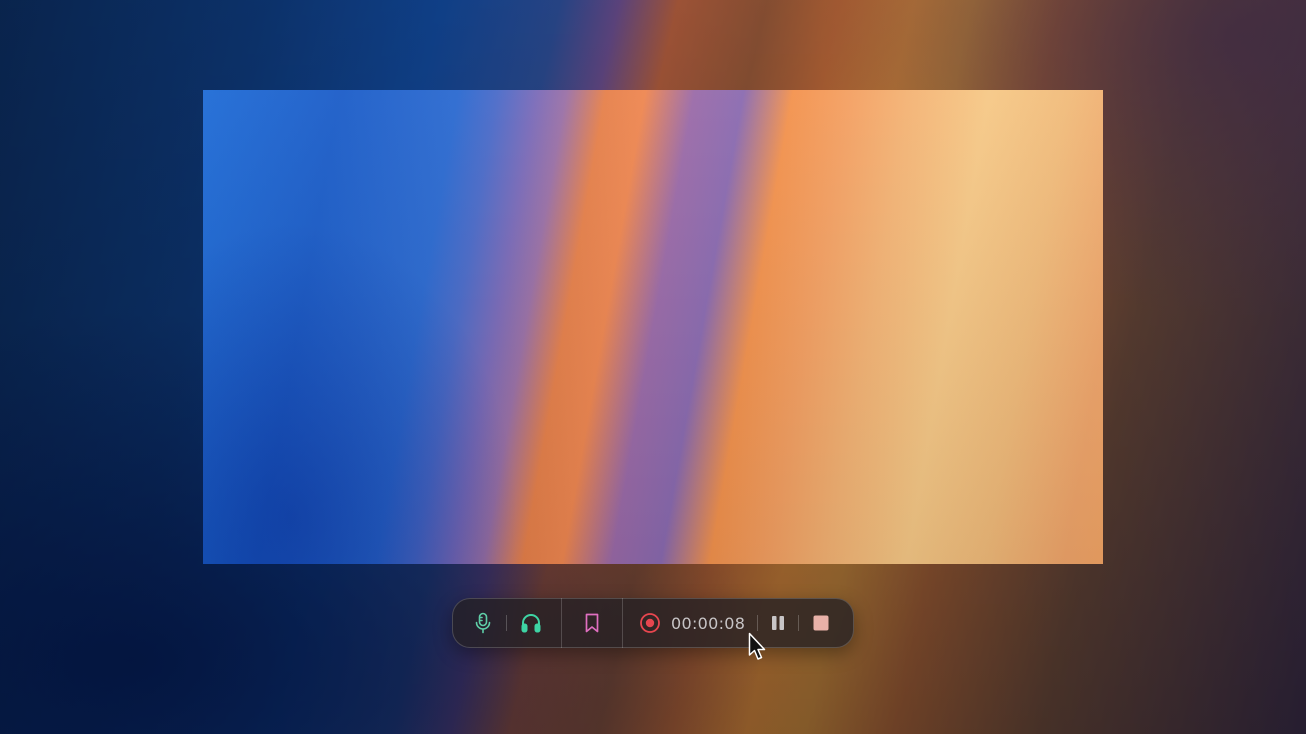  I want to click on stop-icon, so click(821, 623).